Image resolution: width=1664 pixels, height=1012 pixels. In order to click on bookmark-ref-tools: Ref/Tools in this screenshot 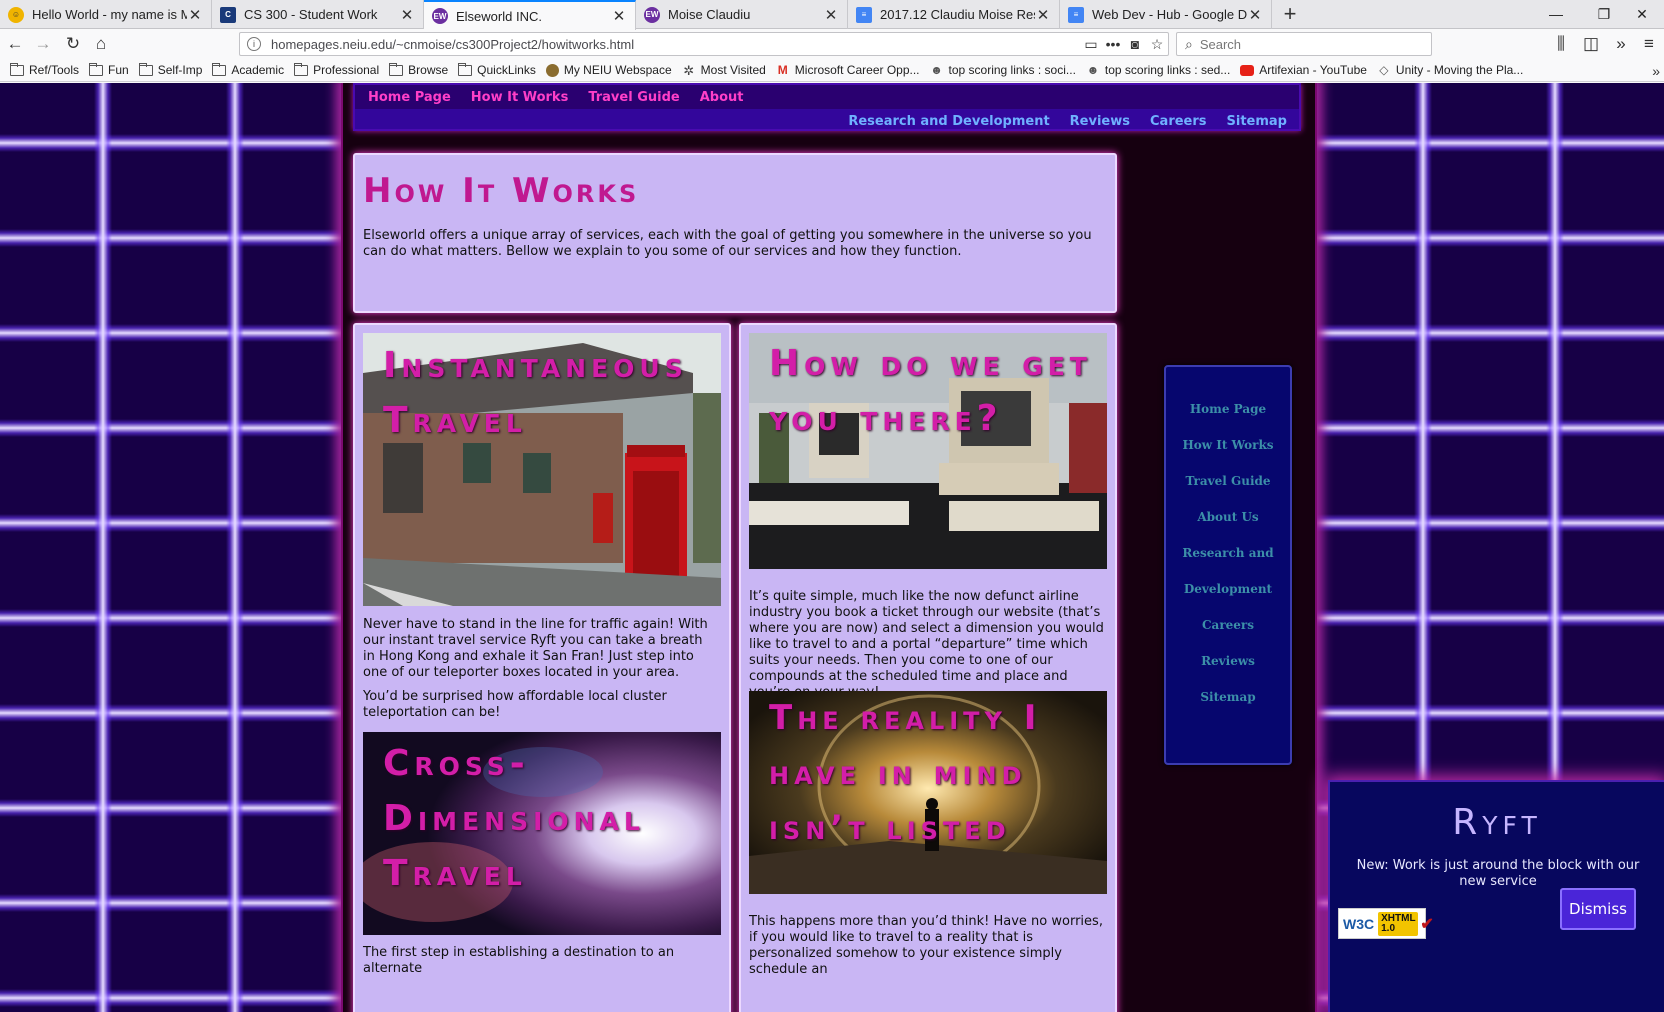, I will do `click(45, 69)`.